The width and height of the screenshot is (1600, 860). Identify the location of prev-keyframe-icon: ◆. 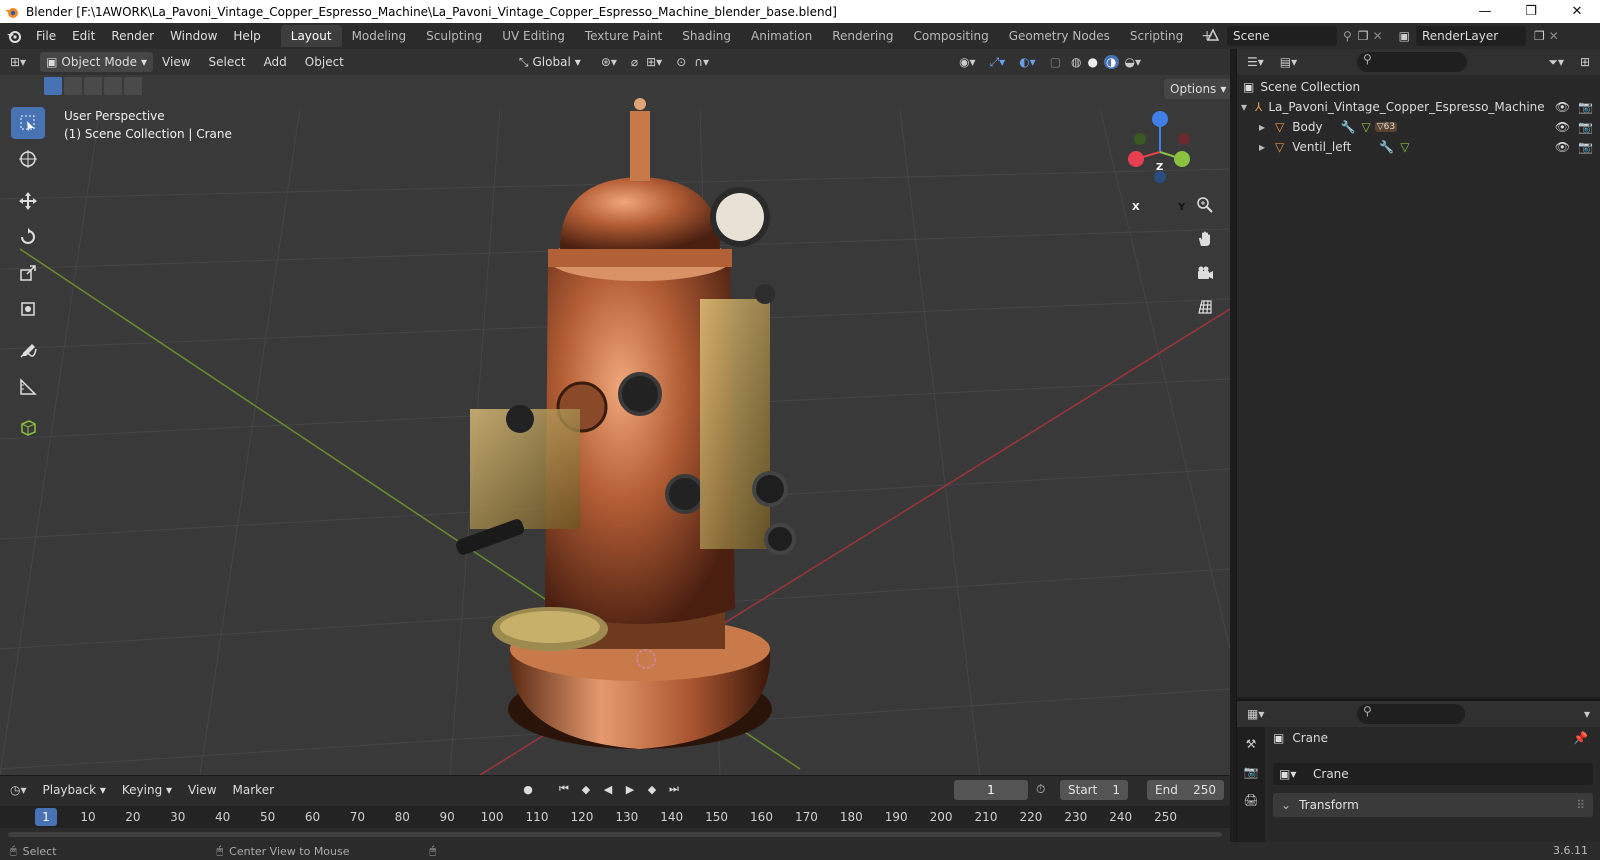
(586, 789).